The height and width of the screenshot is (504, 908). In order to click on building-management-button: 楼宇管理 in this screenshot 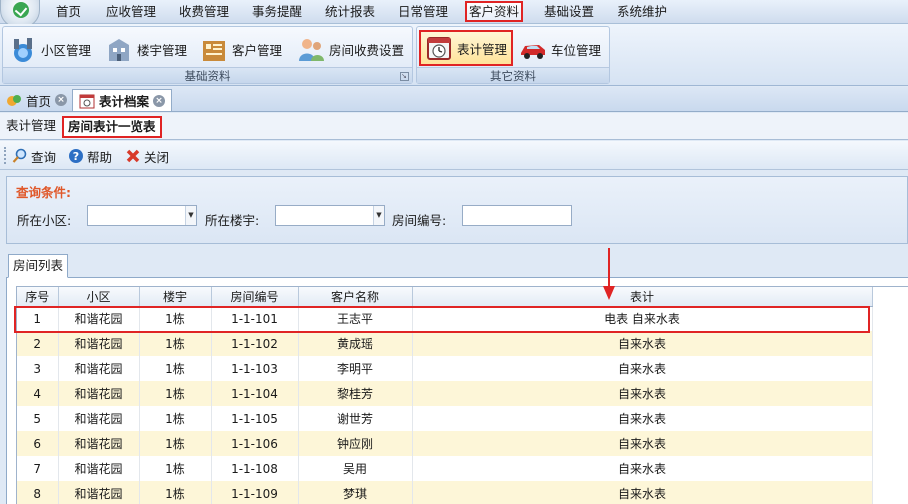, I will do `click(146, 49)`.